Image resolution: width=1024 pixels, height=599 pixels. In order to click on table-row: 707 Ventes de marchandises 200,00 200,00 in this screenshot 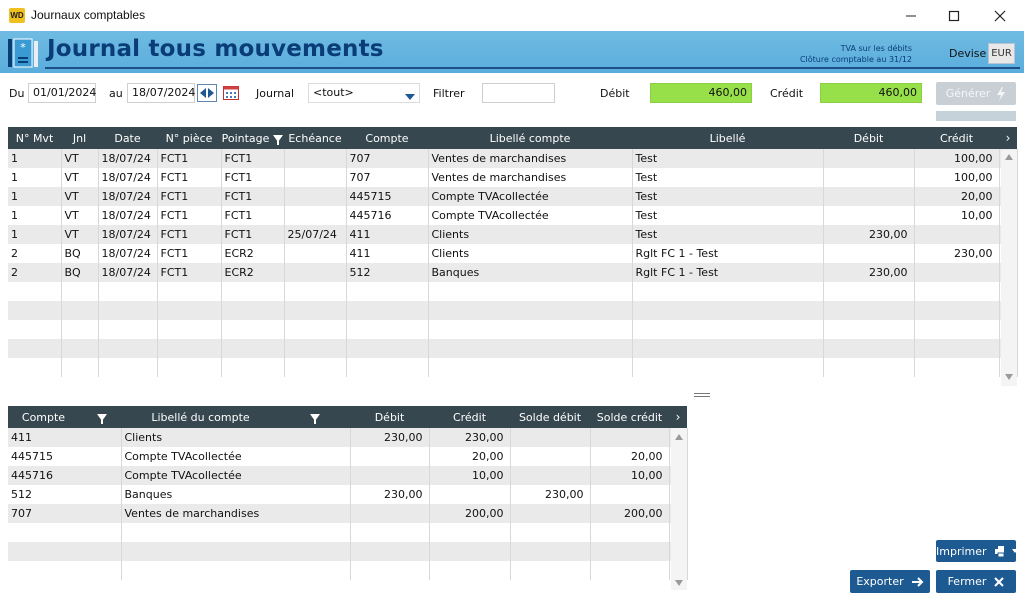, I will do `click(348, 513)`.